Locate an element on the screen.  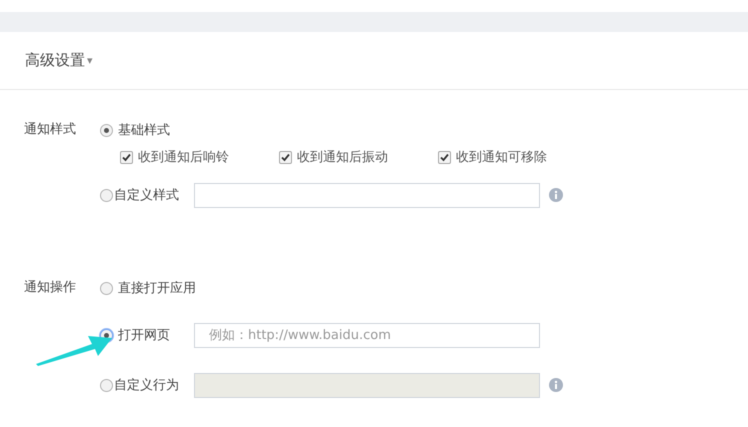
checkbox-label: 收到通知可移除 is located at coordinates (501, 157).